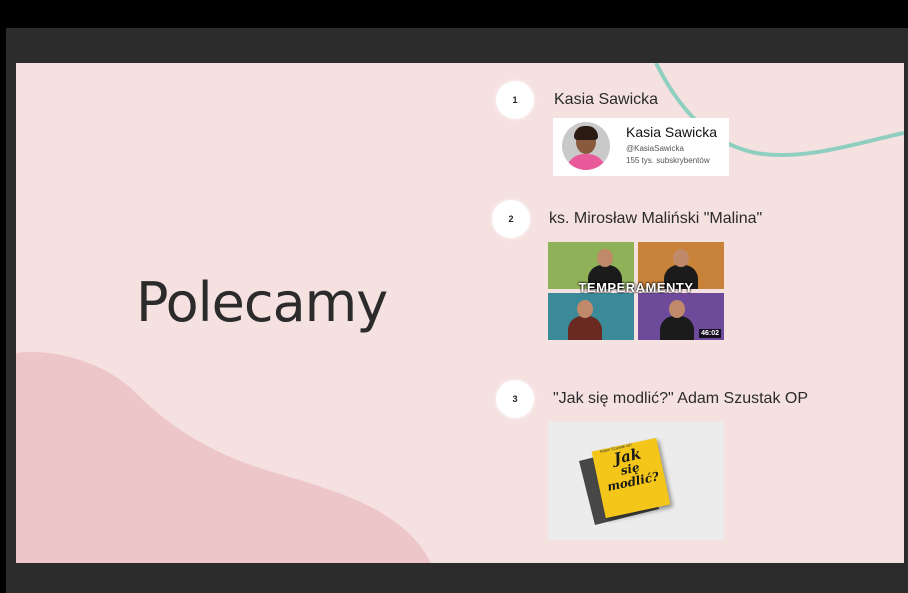  What do you see at coordinates (511, 219) in the screenshot?
I see `item-number-badge: 2` at bounding box center [511, 219].